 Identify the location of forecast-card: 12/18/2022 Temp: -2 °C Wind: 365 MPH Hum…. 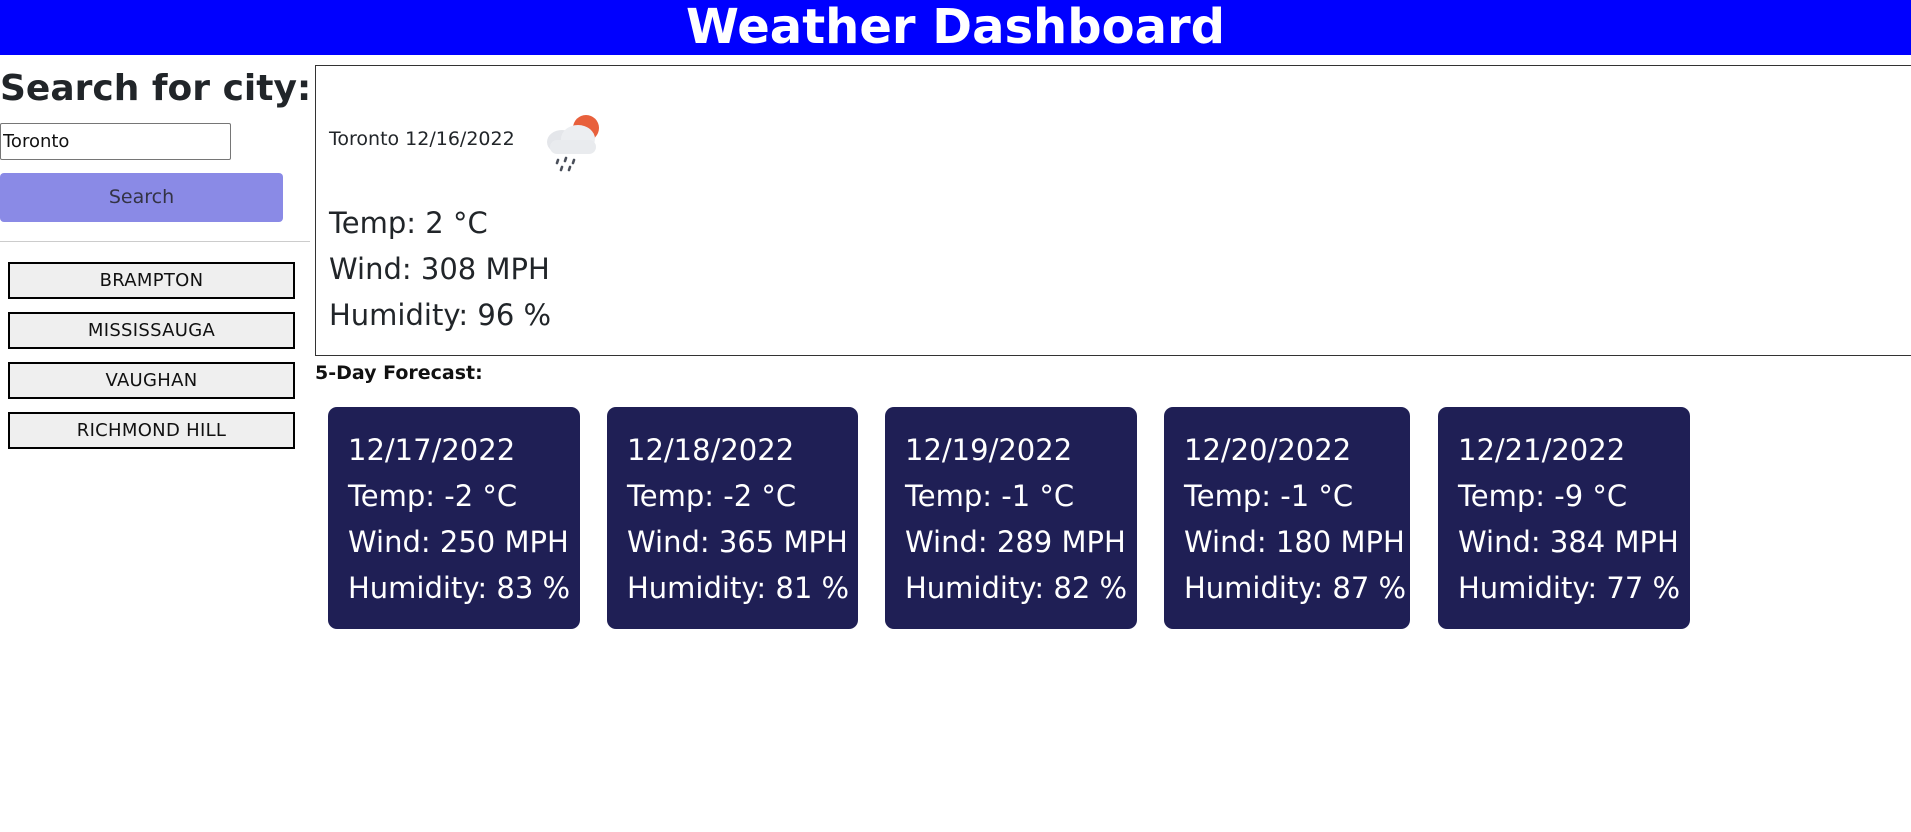
(732, 518).